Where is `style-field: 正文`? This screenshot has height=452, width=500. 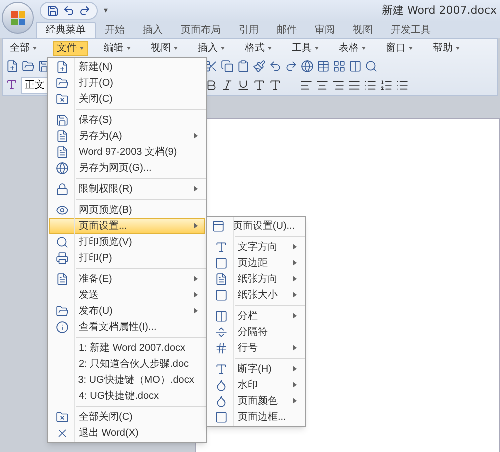
style-field: 正文 is located at coordinates (35, 85).